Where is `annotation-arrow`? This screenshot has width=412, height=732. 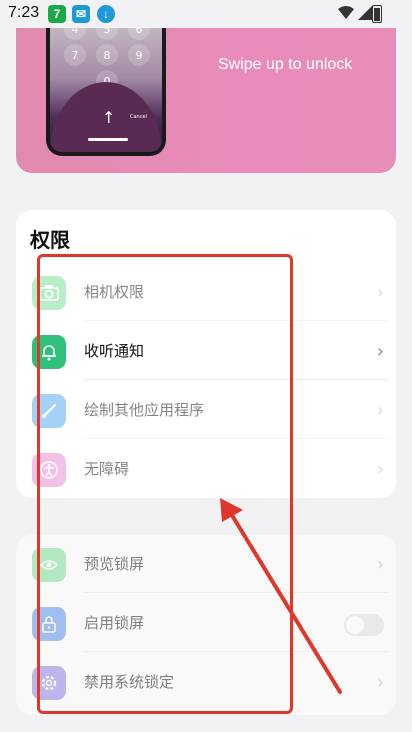
annotation-arrow is located at coordinates (281, 596).